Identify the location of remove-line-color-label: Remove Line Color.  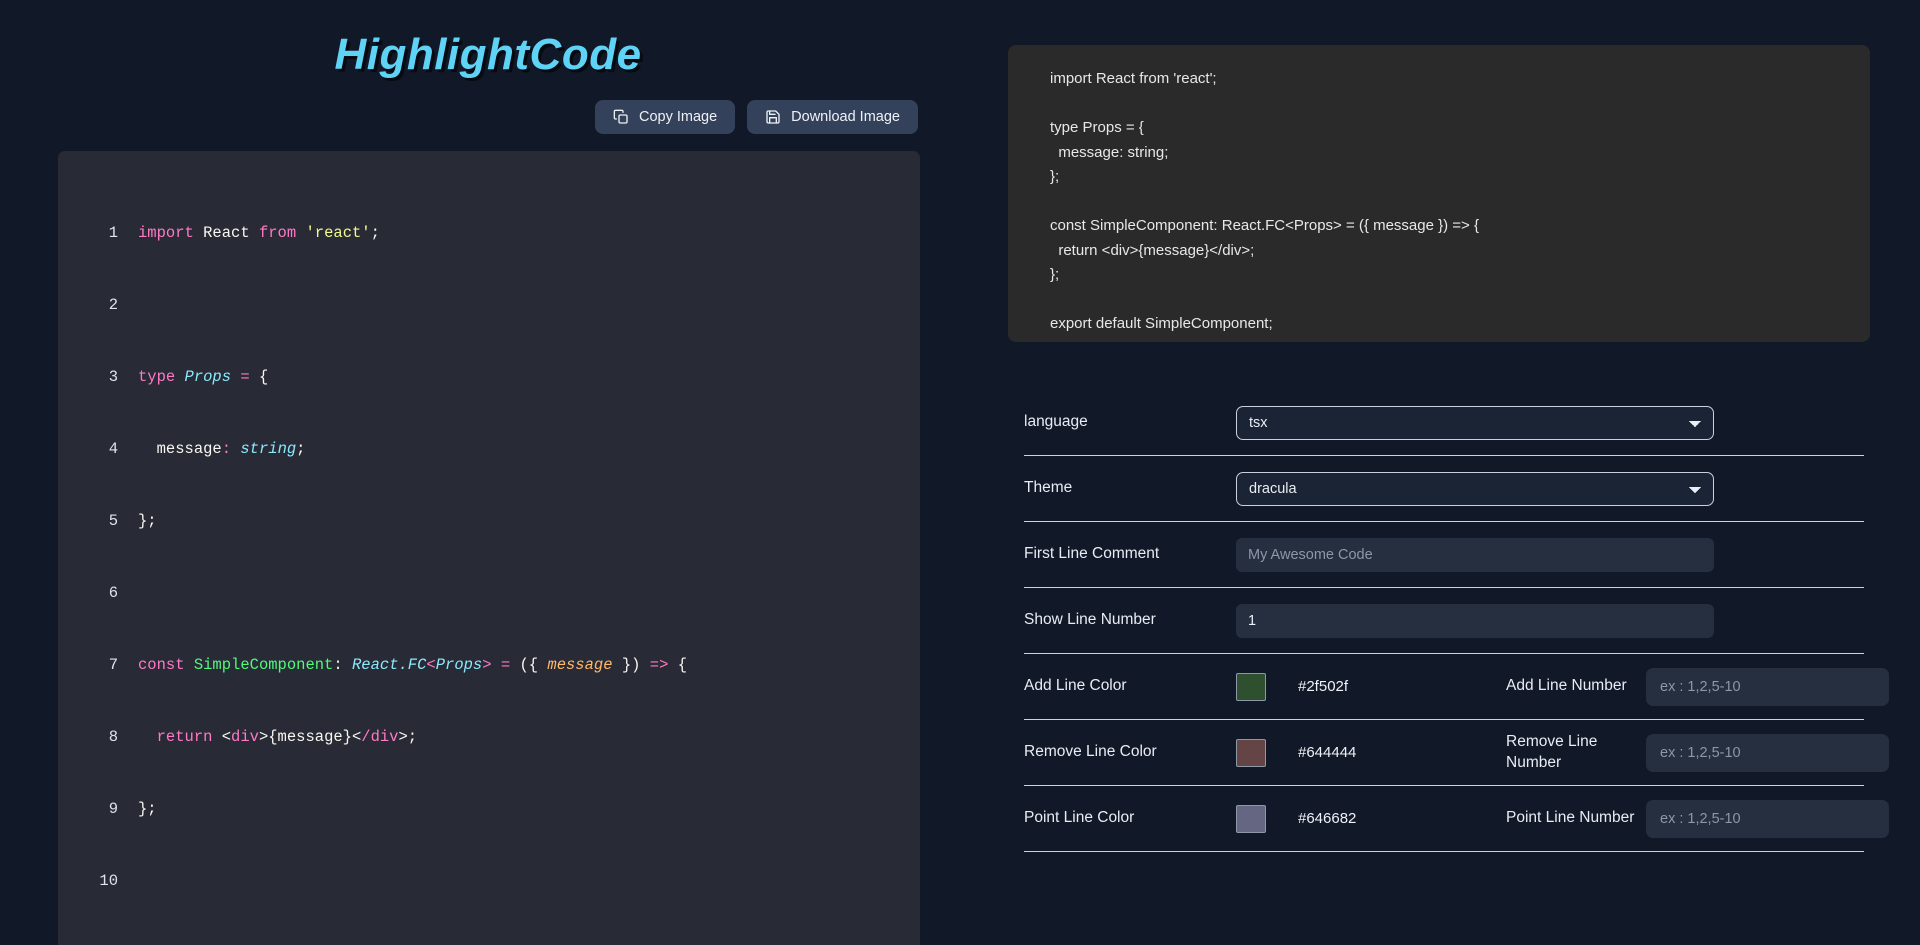
(1090, 752).